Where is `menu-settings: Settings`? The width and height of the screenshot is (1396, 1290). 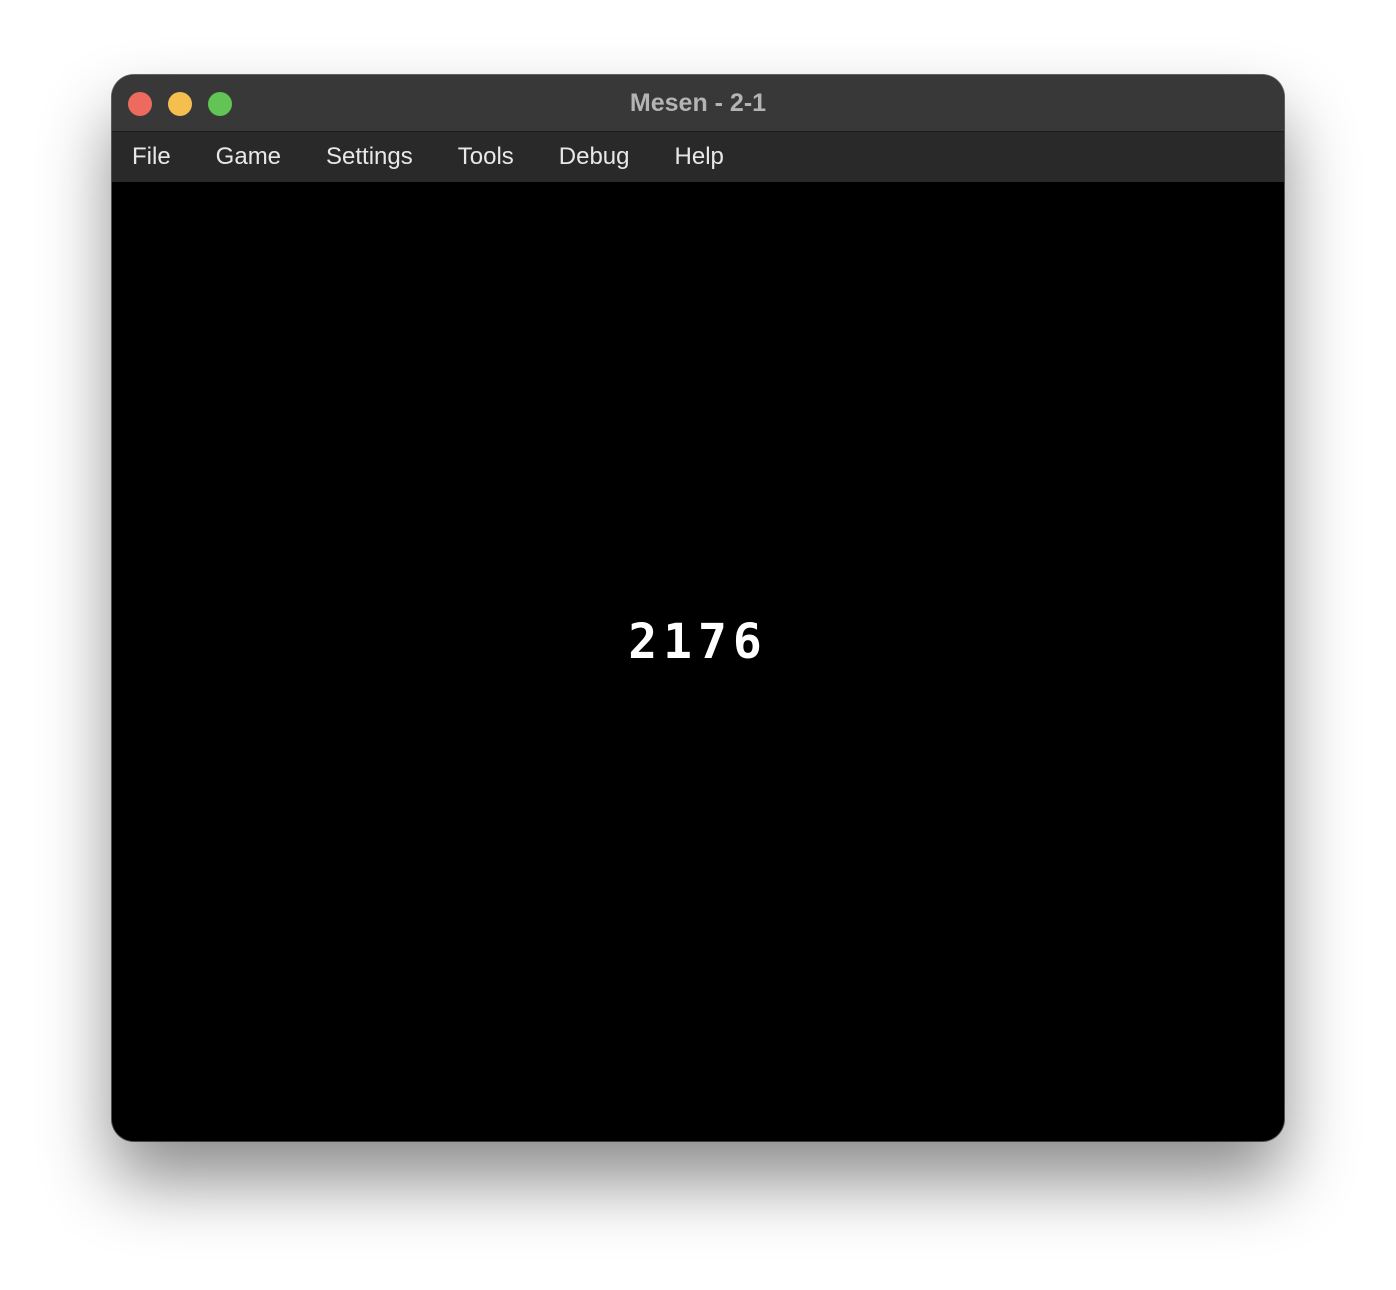
menu-settings: Settings is located at coordinates (369, 157).